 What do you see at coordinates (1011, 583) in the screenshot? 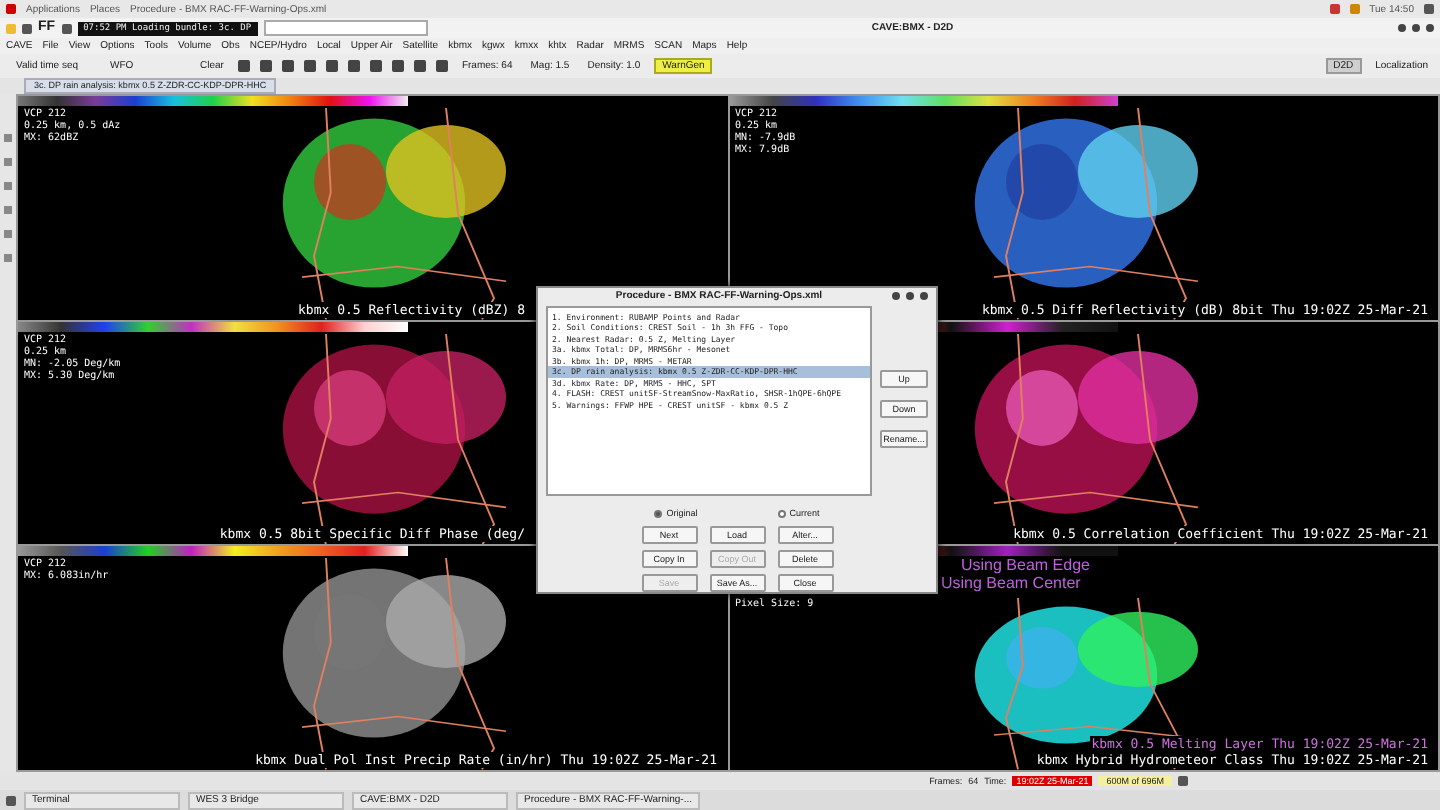
I see `map-annotation: Using Beam Center` at bounding box center [1011, 583].